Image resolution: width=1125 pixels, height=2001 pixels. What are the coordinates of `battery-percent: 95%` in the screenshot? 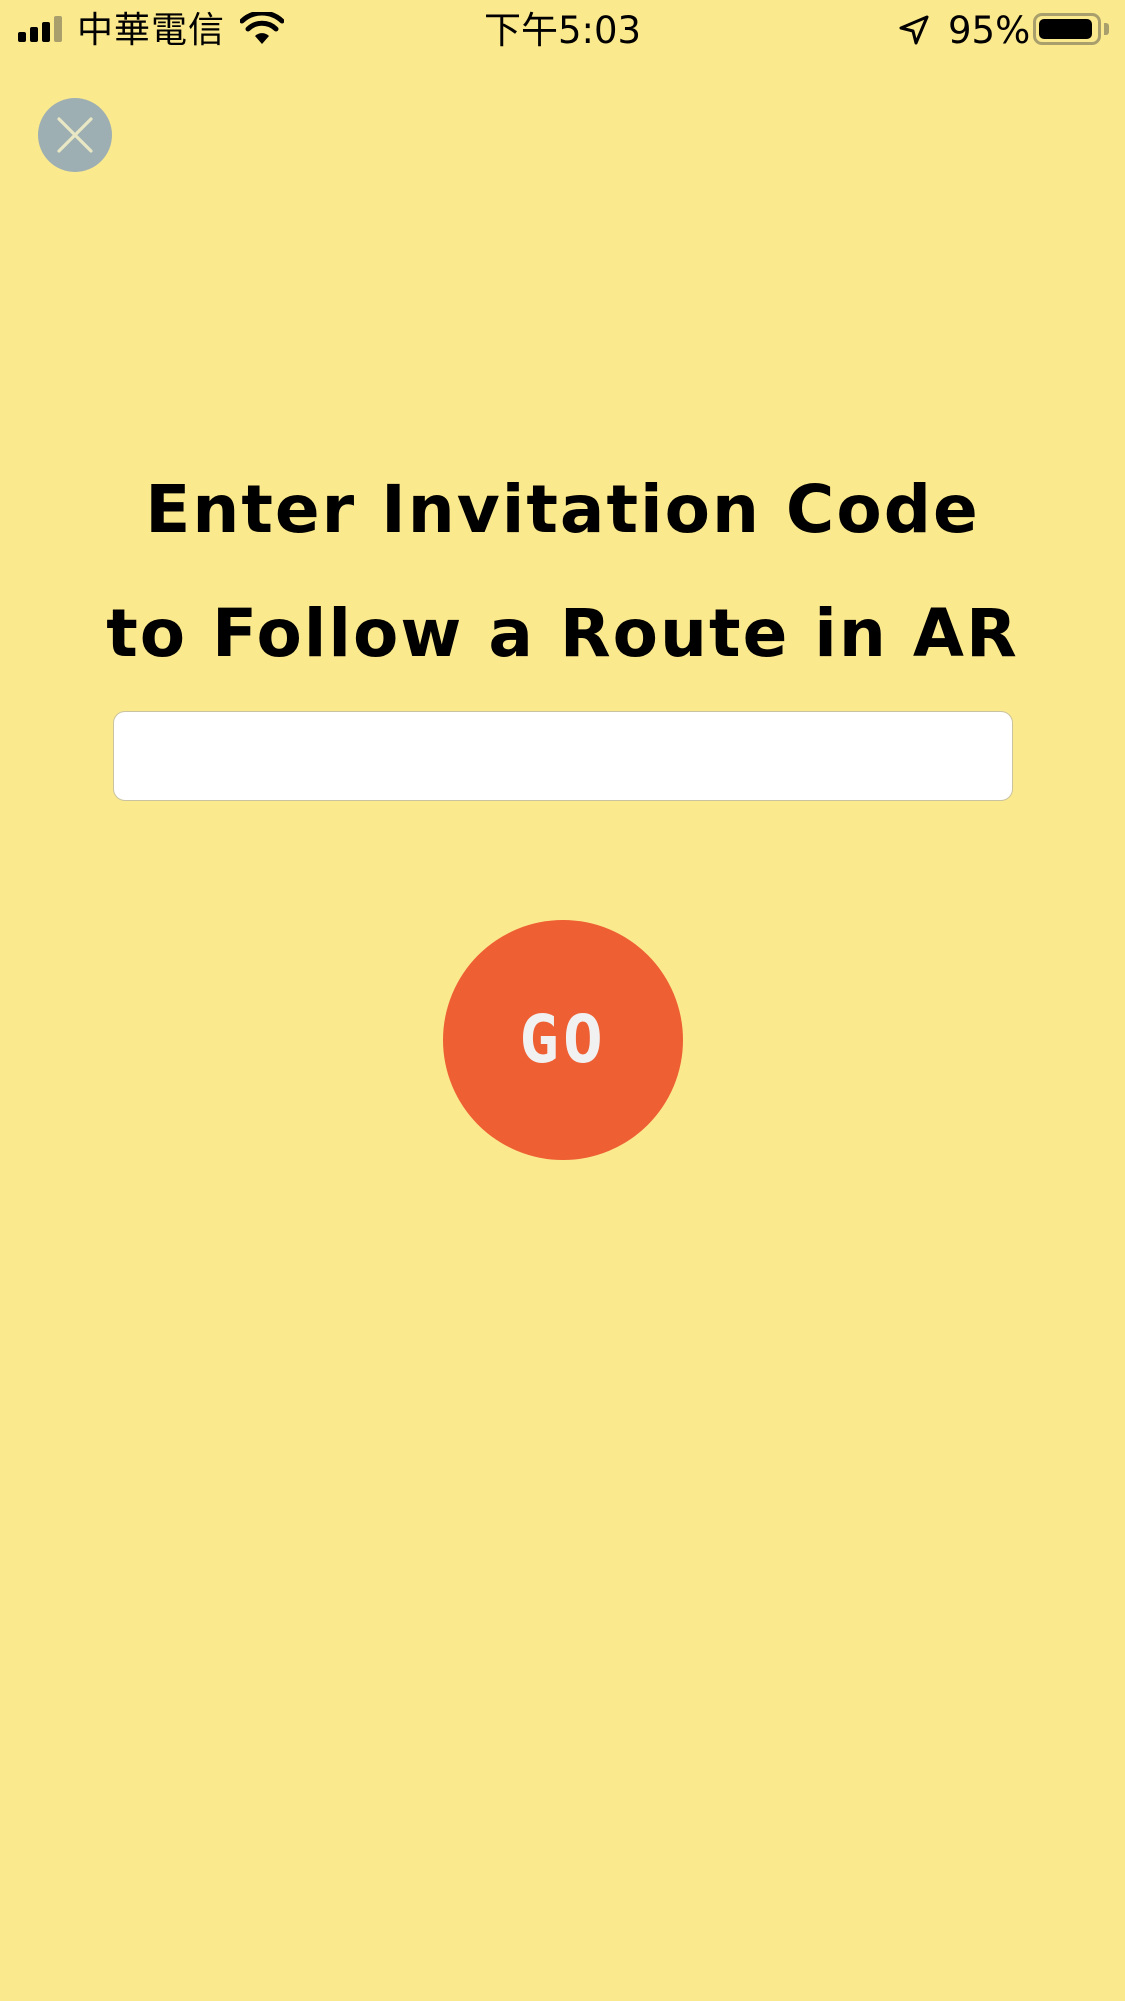 It's located at (989, 30).